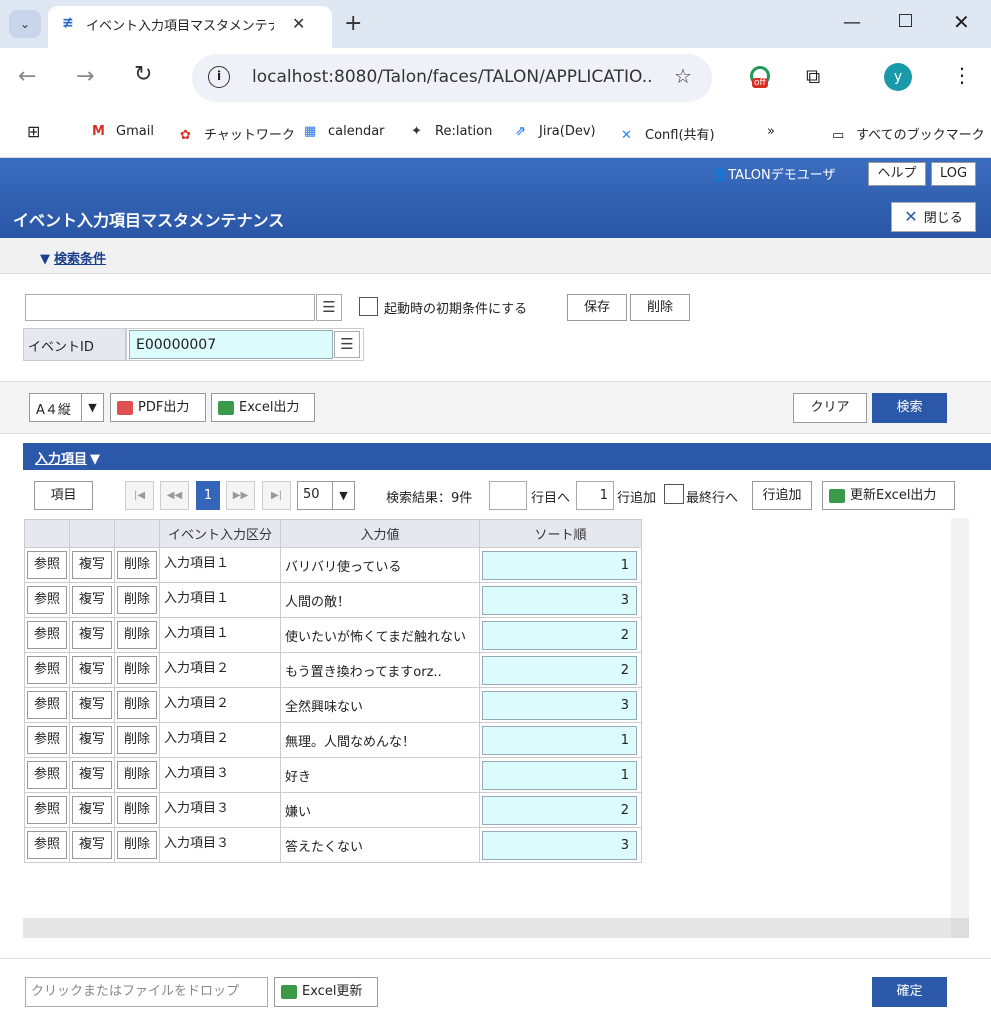 Image resolution: width=991 pixels, height=1024 pixels. What do you see at coordinates (67, 457) in the screenshot?
I see `results-toggle: 入力項目 ▼` at bounding box center [67, 457].